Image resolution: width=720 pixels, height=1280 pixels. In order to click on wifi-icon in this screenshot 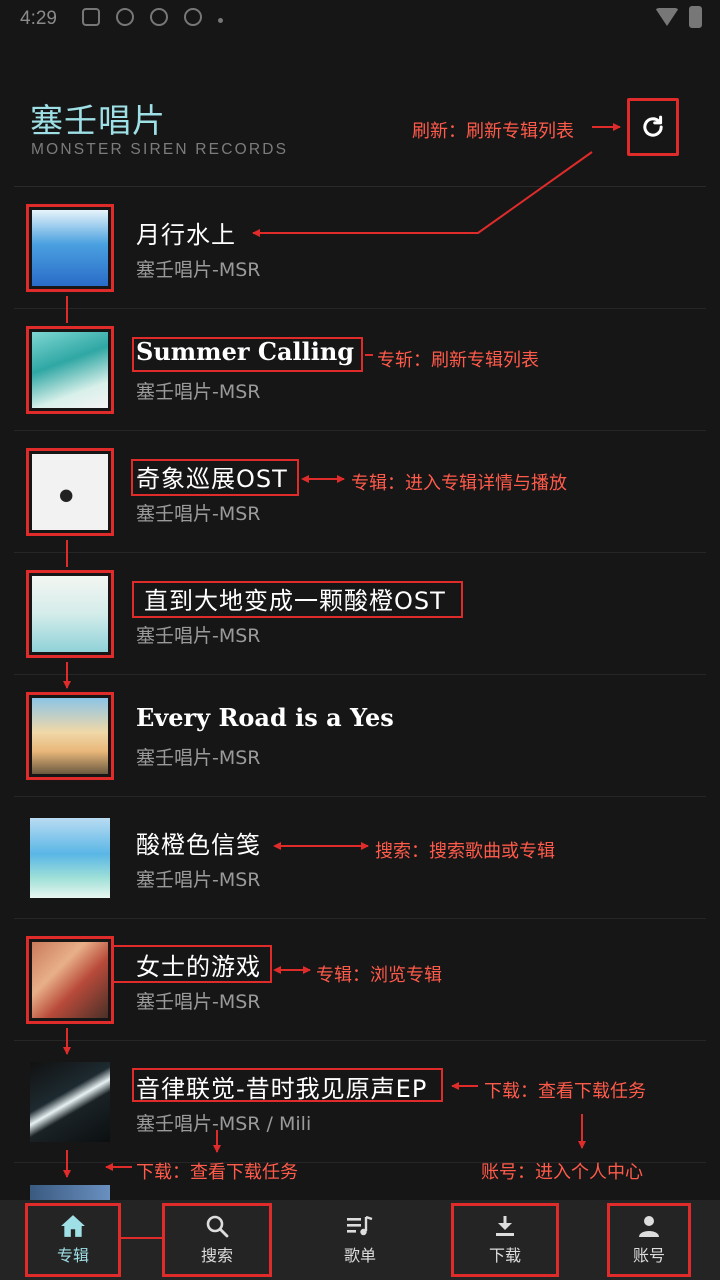, I will do `click(667, 17)`.